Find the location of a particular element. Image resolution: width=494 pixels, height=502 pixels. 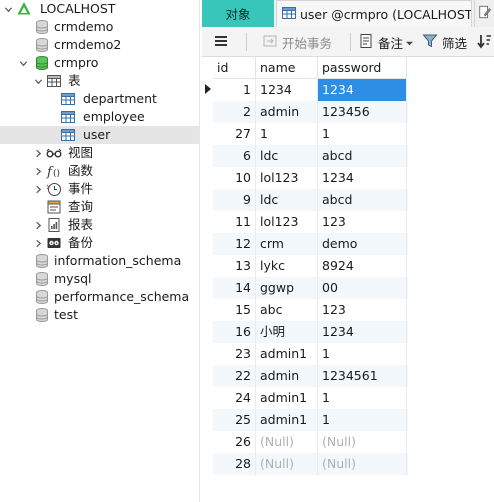

tree-item-crmdemo: crmdemo is located at coordinates (99, 27).